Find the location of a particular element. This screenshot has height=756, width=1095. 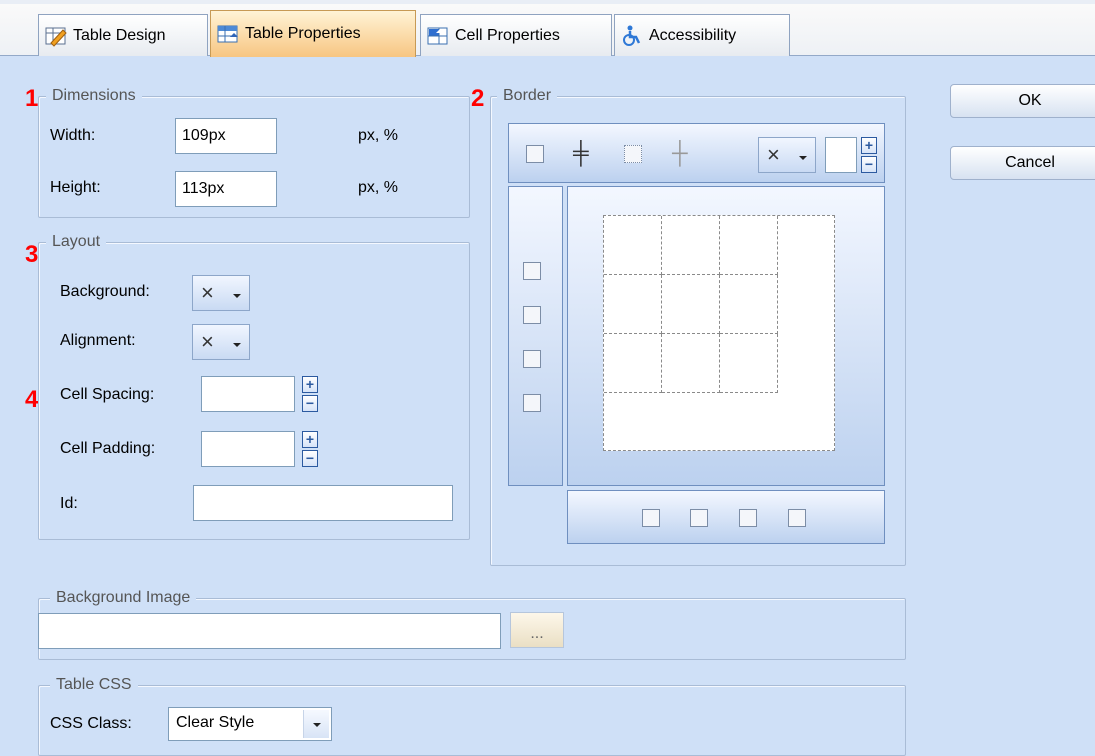

background-image-input is located at coordinates (269, 631).